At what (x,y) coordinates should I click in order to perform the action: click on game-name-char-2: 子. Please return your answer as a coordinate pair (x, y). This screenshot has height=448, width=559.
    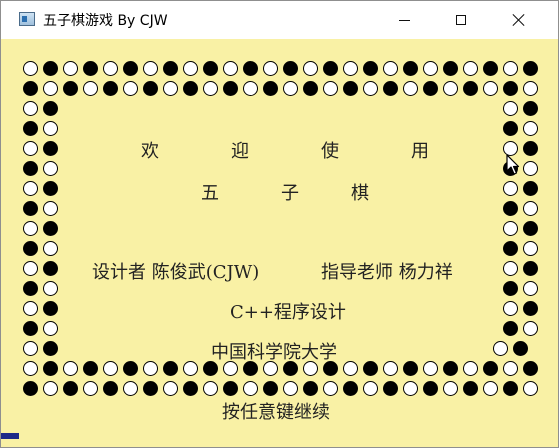
    Looking at the image, I should click on (290, 193).